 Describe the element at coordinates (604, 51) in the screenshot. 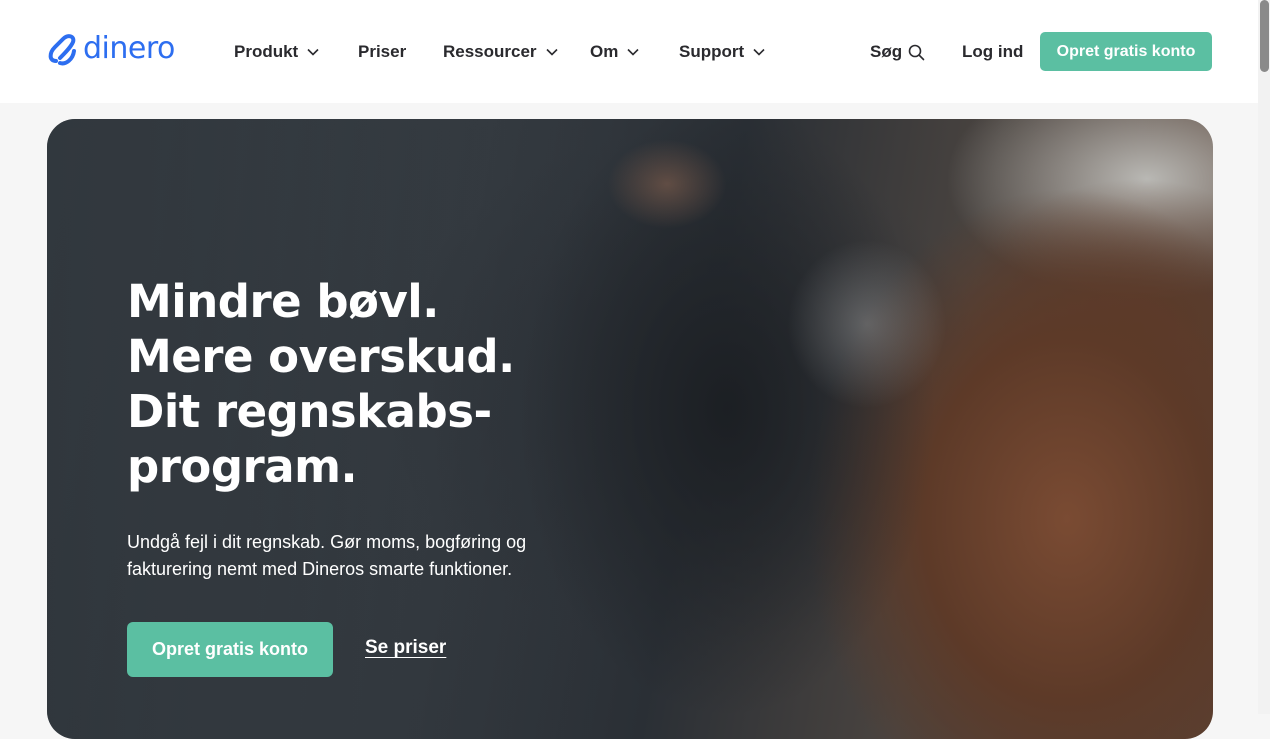

I see `nav-item-label: Om` at that location.